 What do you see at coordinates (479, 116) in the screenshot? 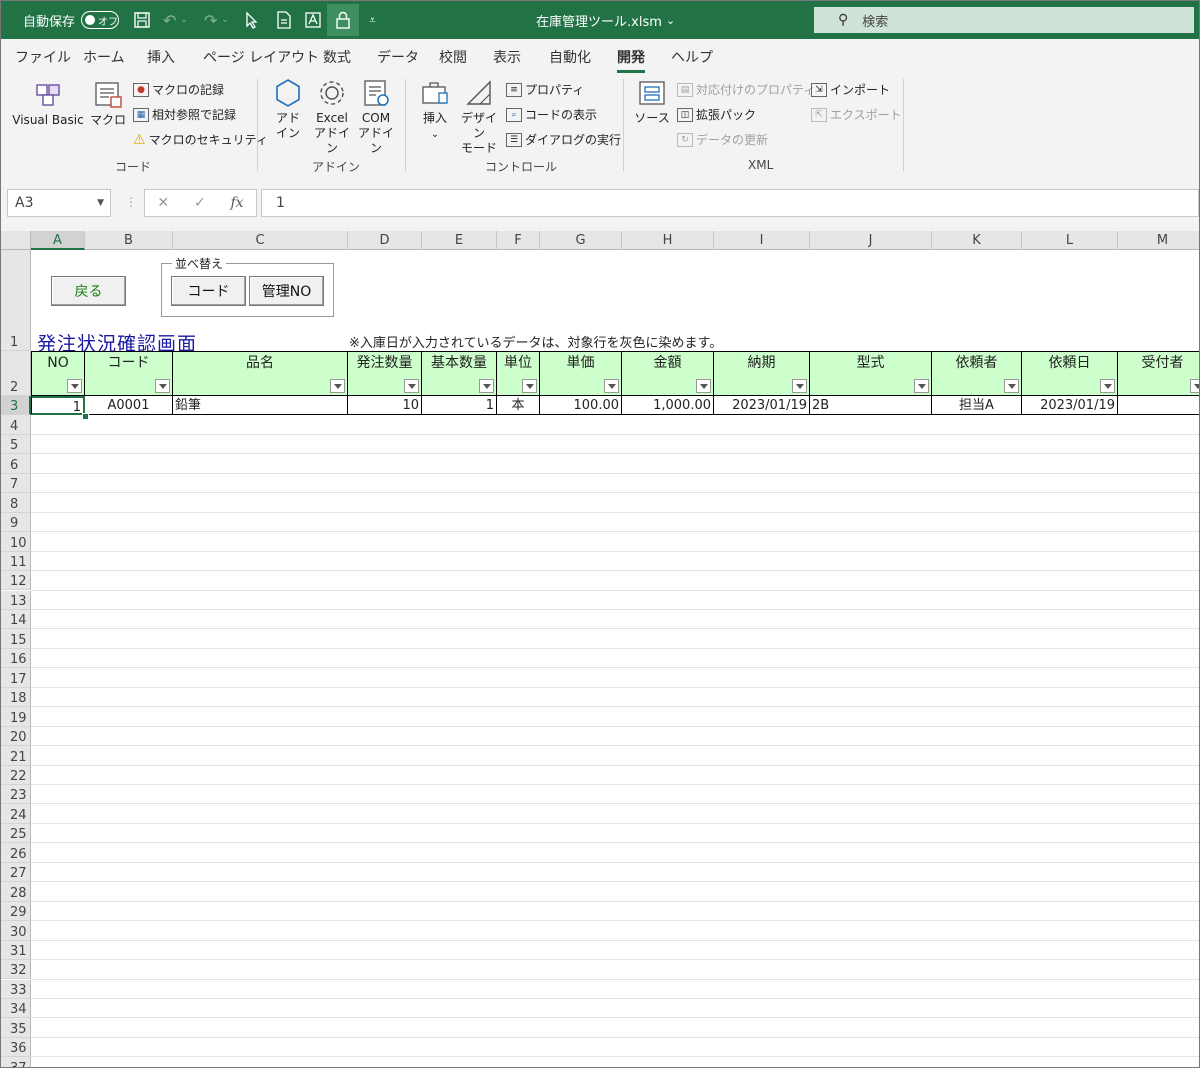
I see `design-mode-button: デザイン モード` at bounding box center [479, 116].